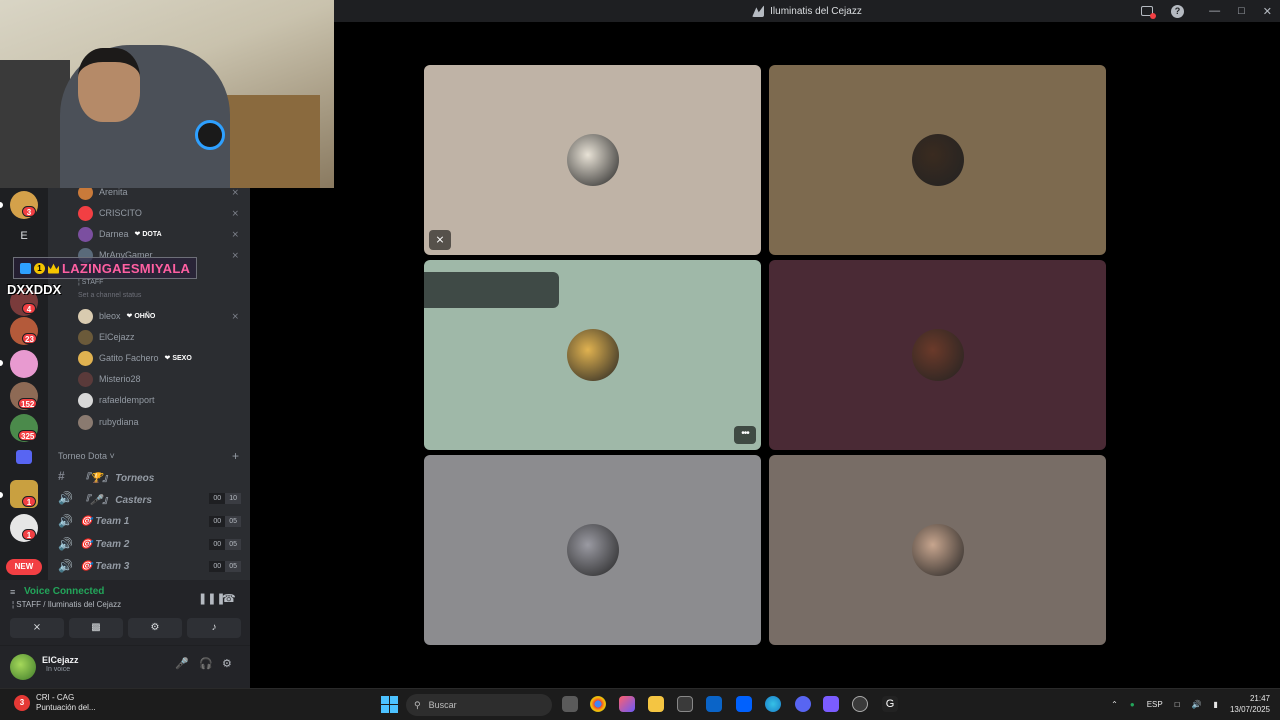  I want to click on chrome-icon, so click(598, 704).